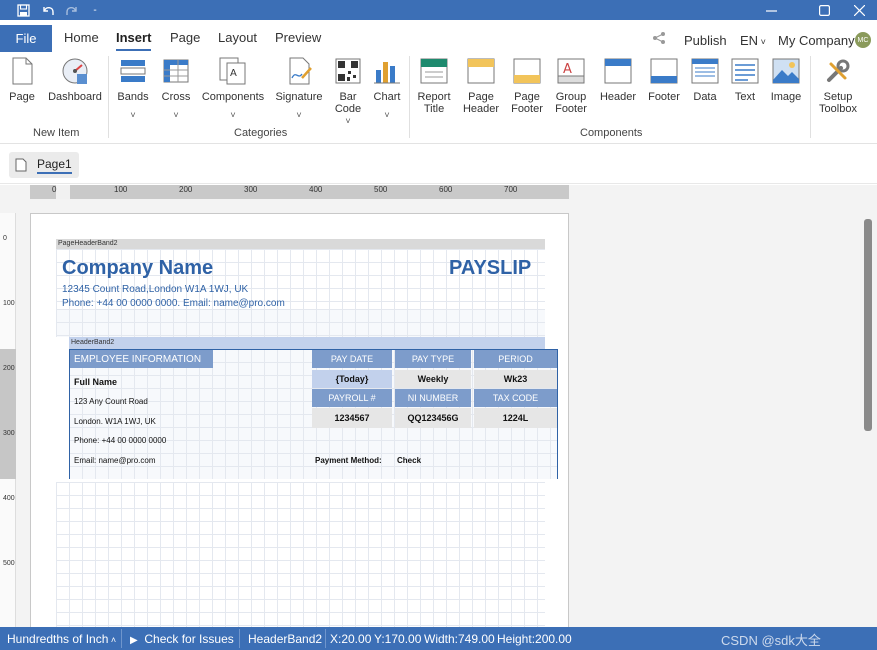 Image resolution: width=877 pixels, height=650 pixels. What do you see at coordinates (534, 639) in the screenshot?
I see `size-height: Height:200.00` at bounding box center [534, 639].